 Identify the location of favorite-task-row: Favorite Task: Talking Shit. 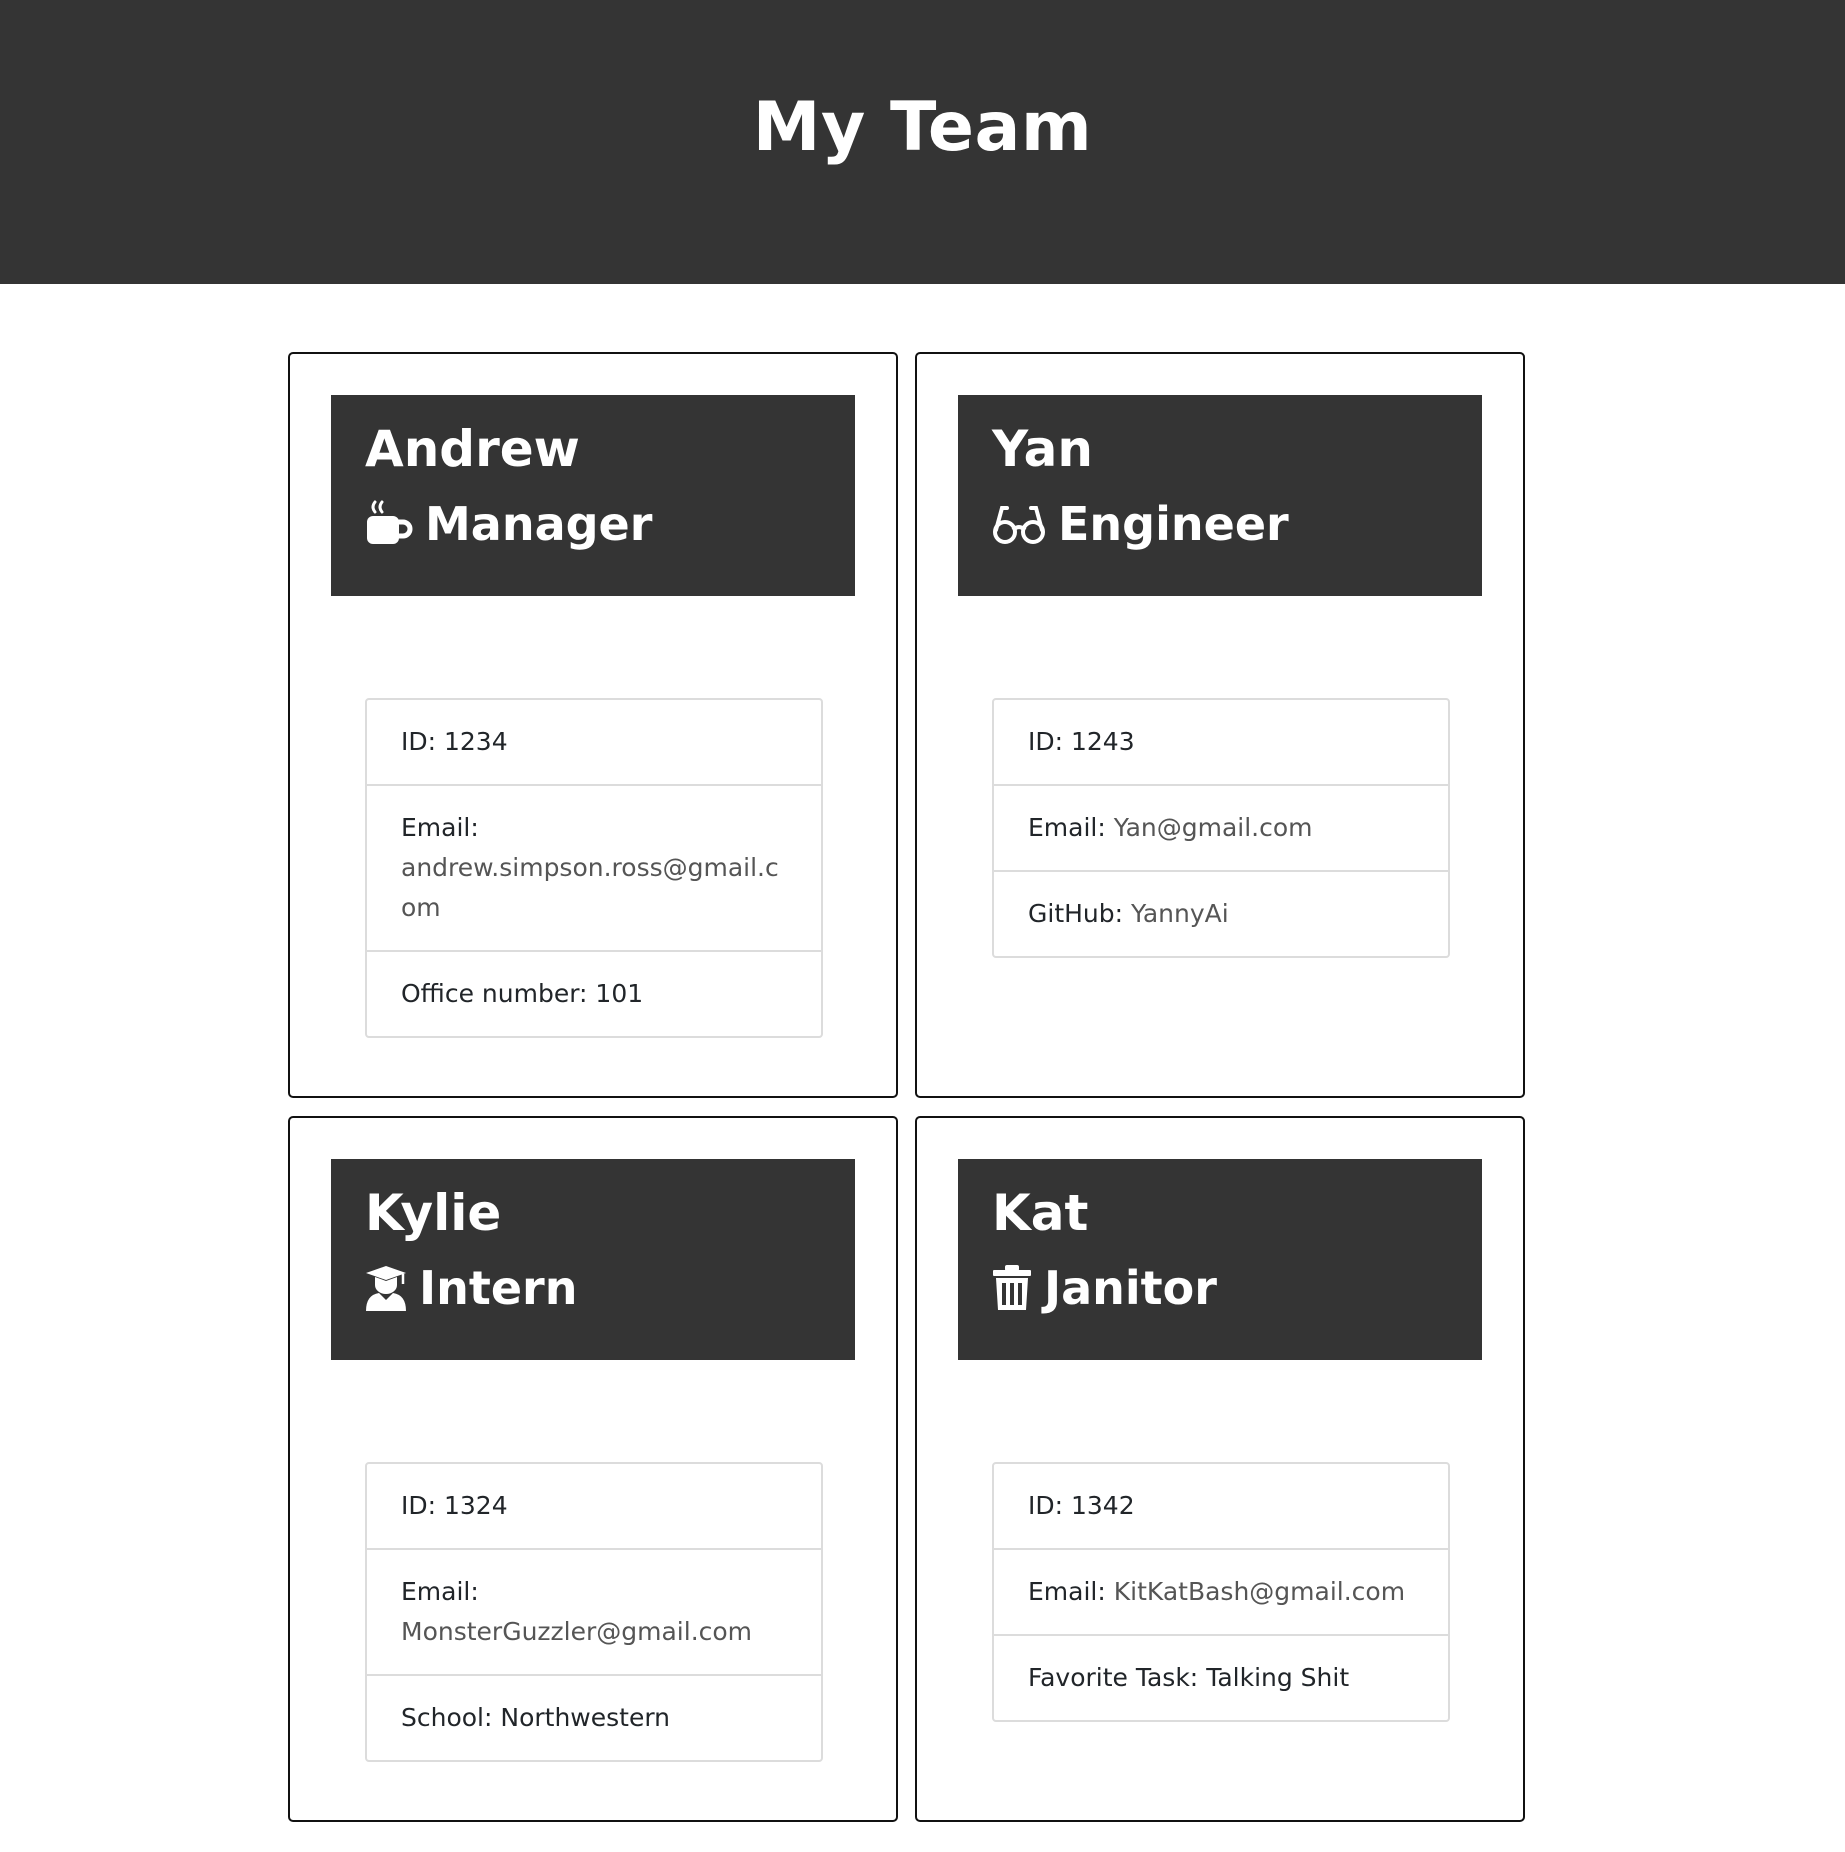
(1221, 1677).